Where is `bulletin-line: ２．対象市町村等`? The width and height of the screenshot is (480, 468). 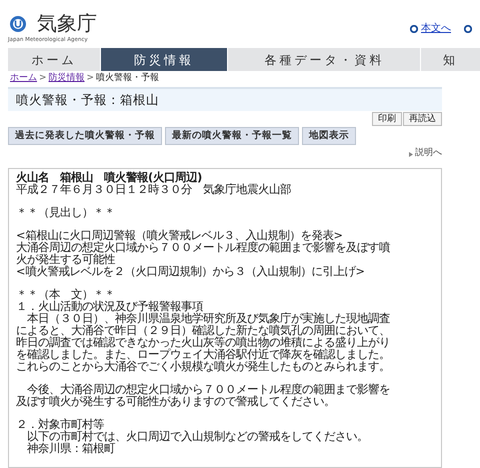
bulletin-line: ２．対象市町村等 is located at coordinates (60, 425).